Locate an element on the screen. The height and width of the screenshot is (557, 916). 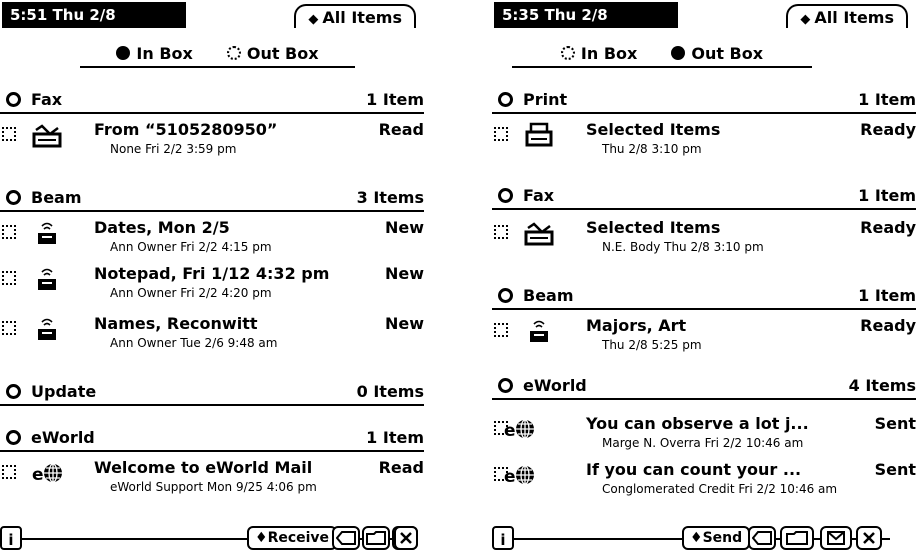
command-bar: i ♦Receive is located at coordinates (212, 540).